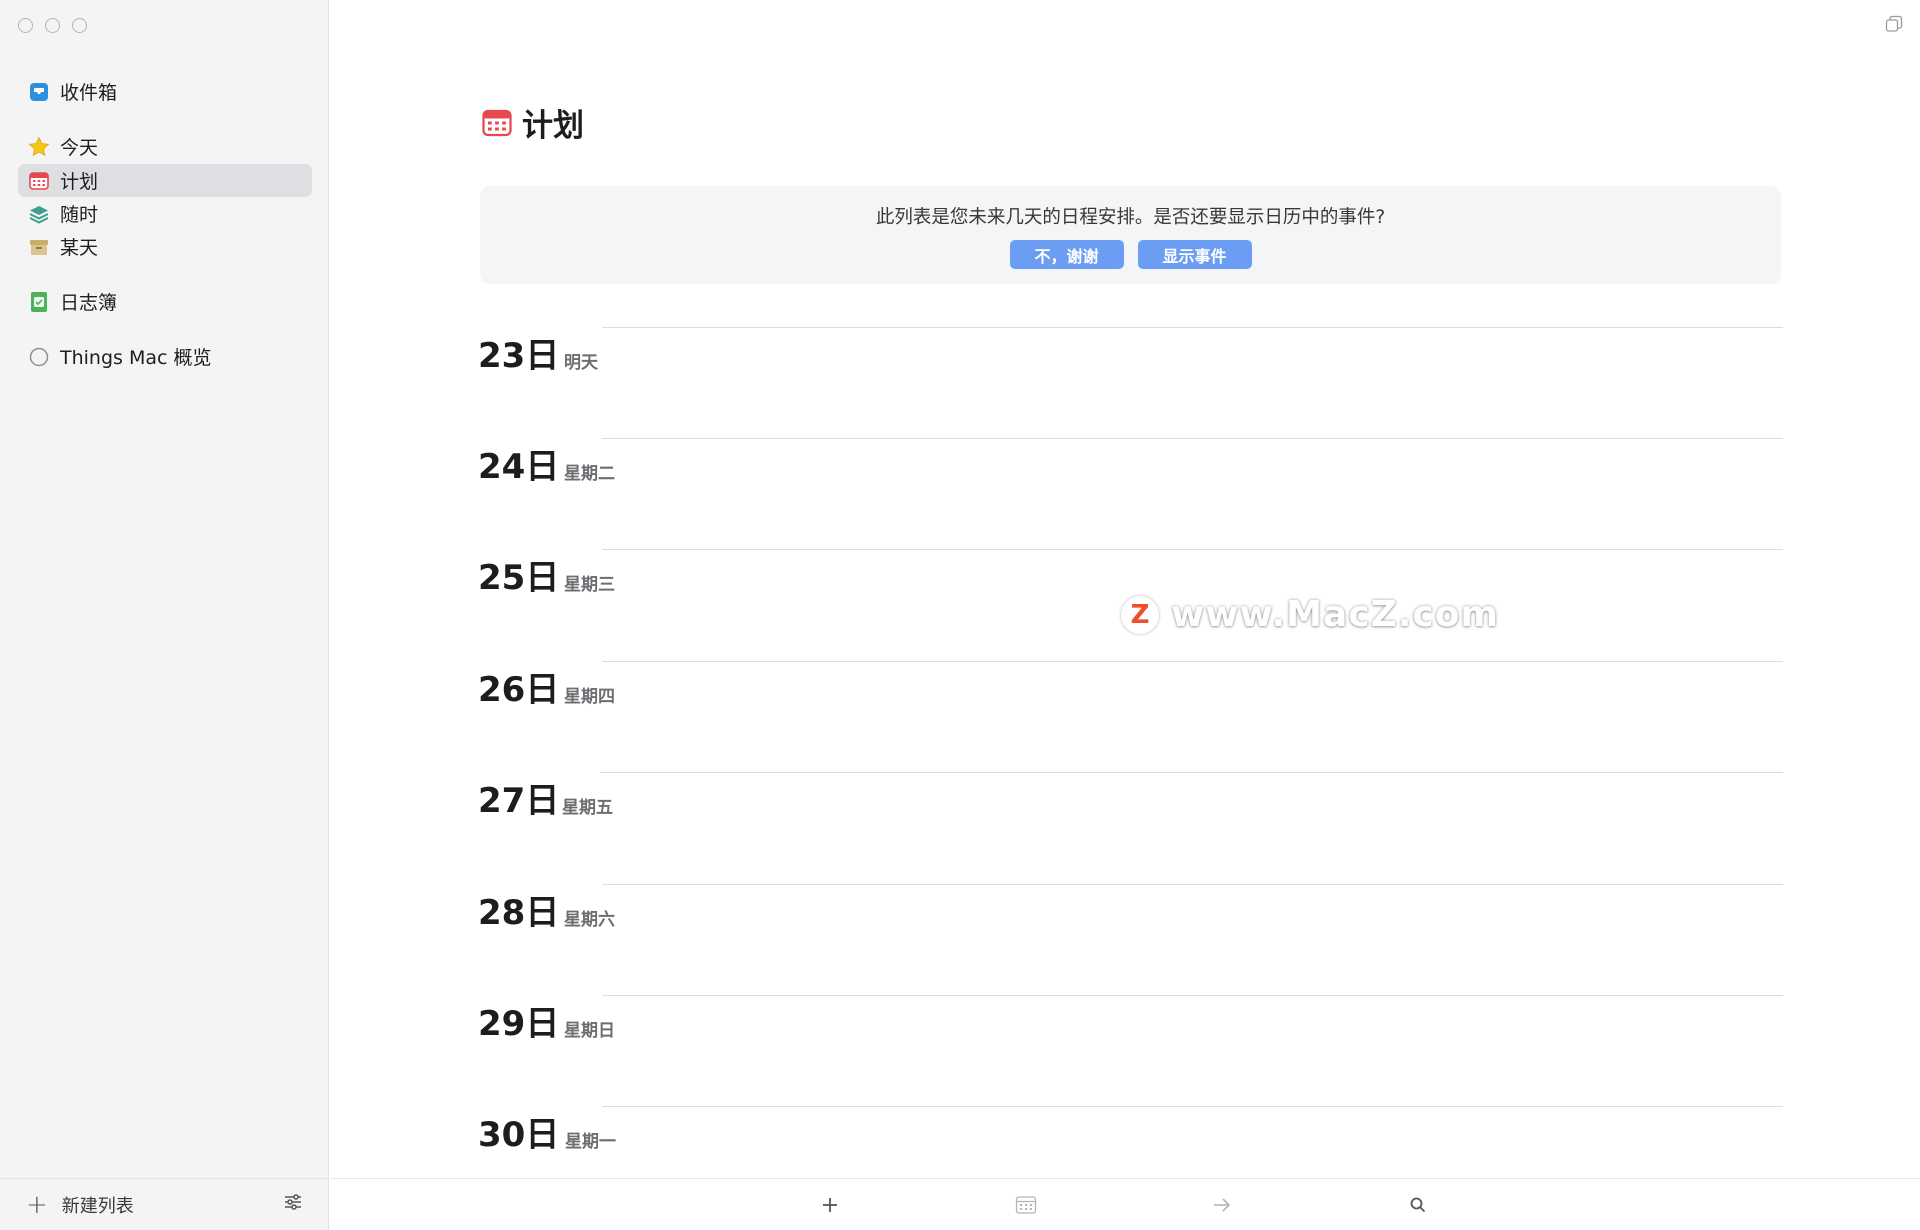  What do you see at coordinates (589, 474) in the screenshot?
I see `day-weekday: 星期二` at bounding box center [589, 474].